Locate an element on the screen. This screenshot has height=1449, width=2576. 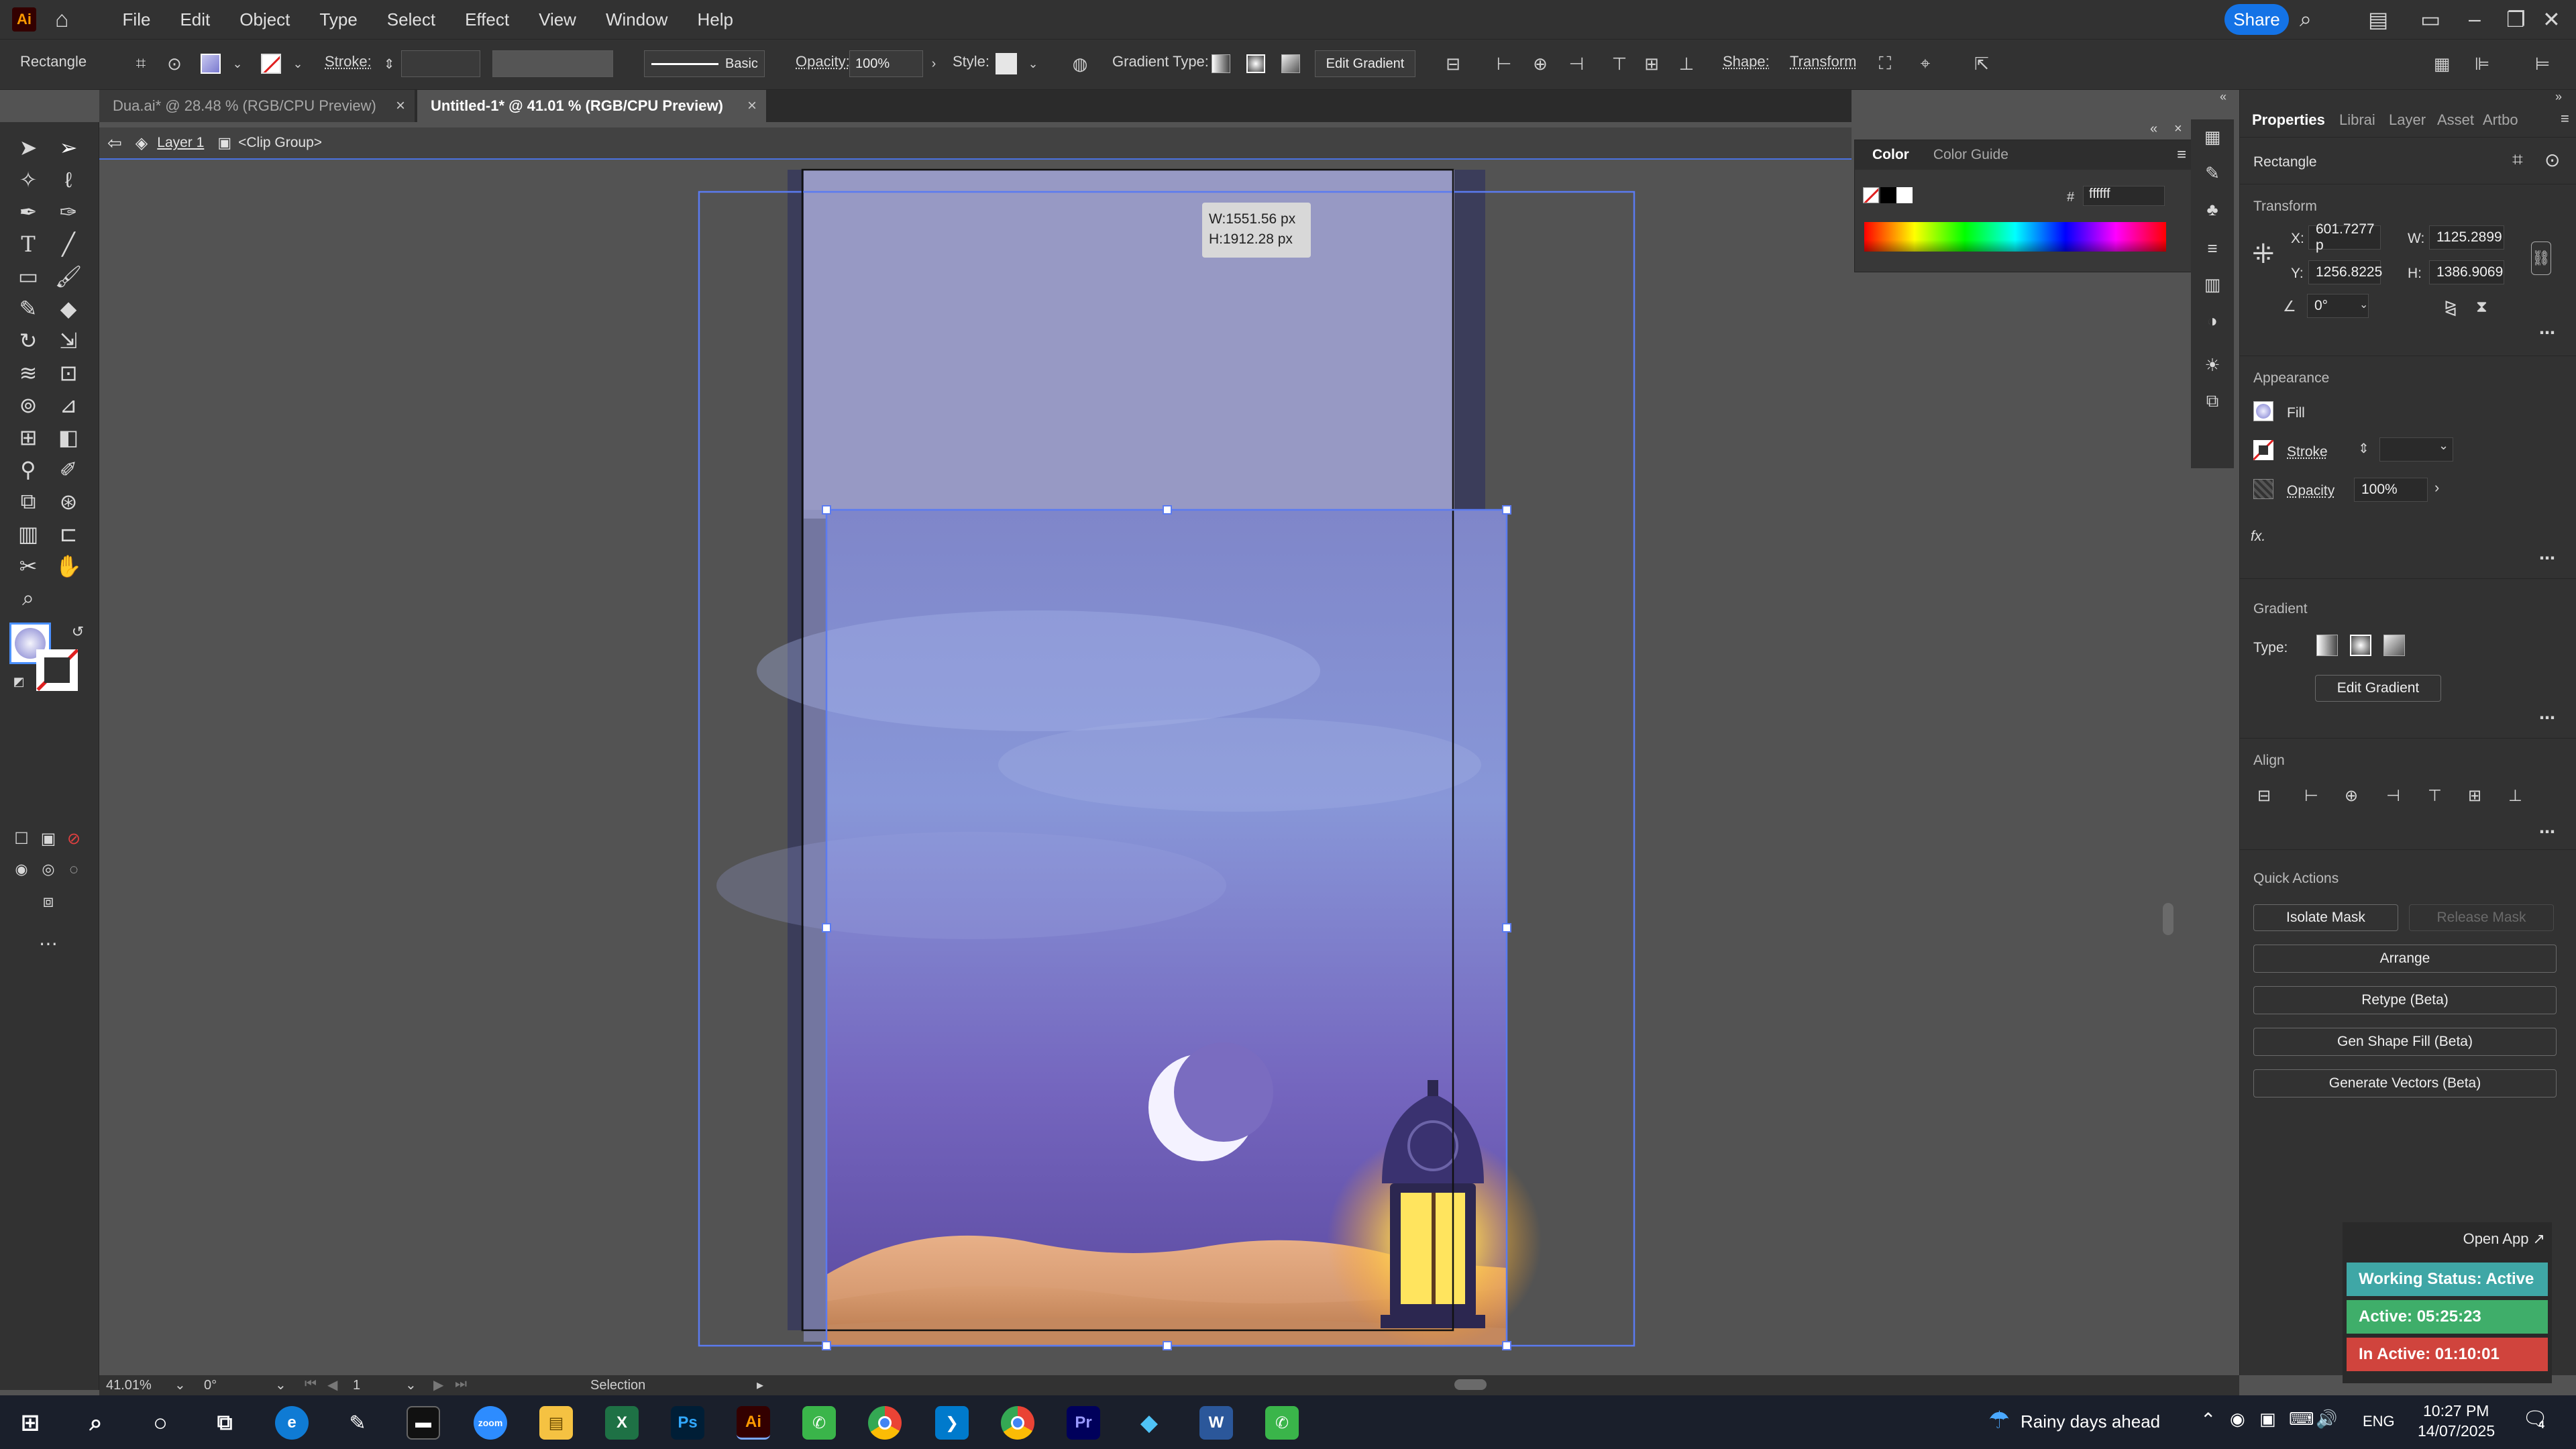
measure-tool-icon: ✐ is located at coordinates (68, 469).